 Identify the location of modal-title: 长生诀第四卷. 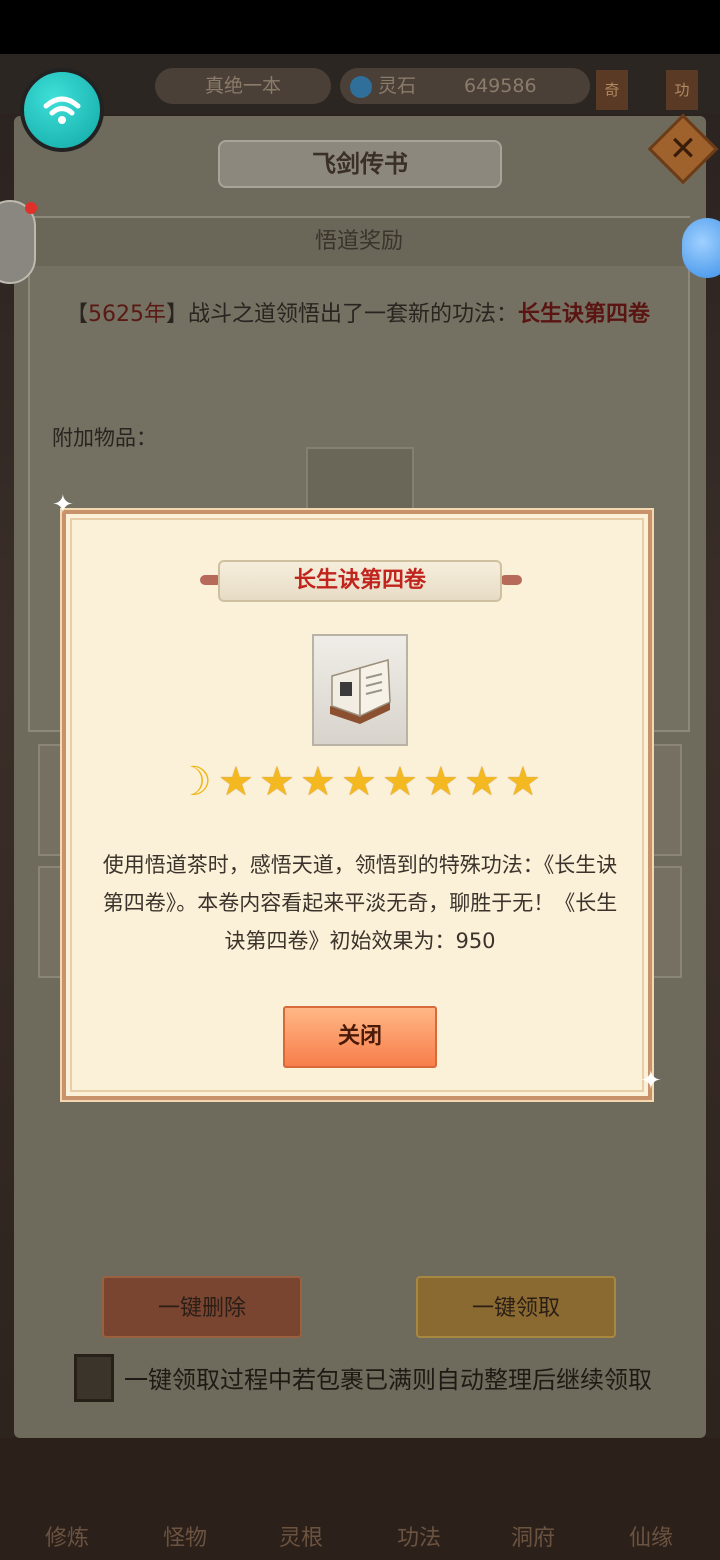
(359, 580).